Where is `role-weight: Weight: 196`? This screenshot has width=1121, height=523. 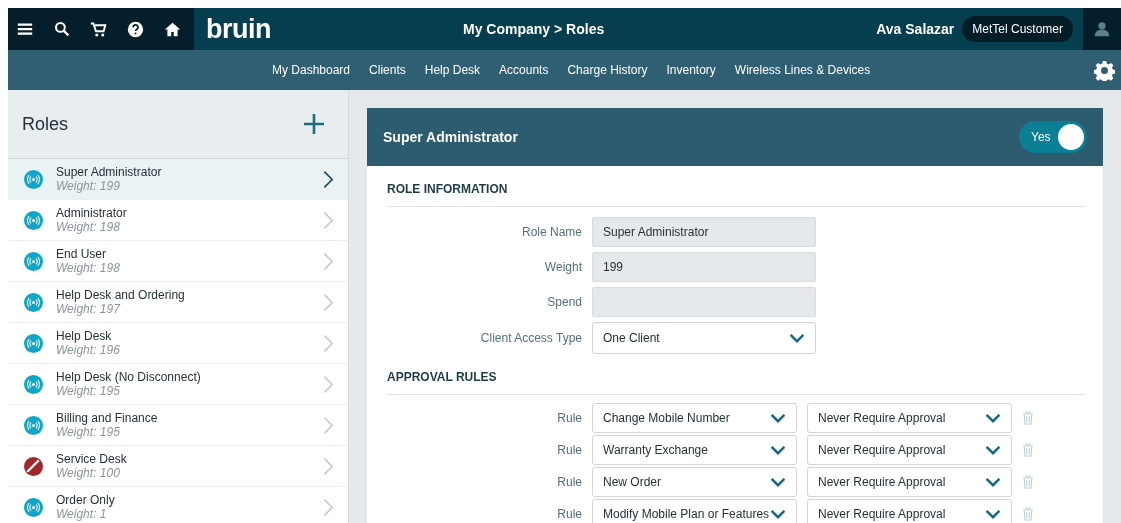
role-weight: Weight: 196 is located at coordinates (88, 350).